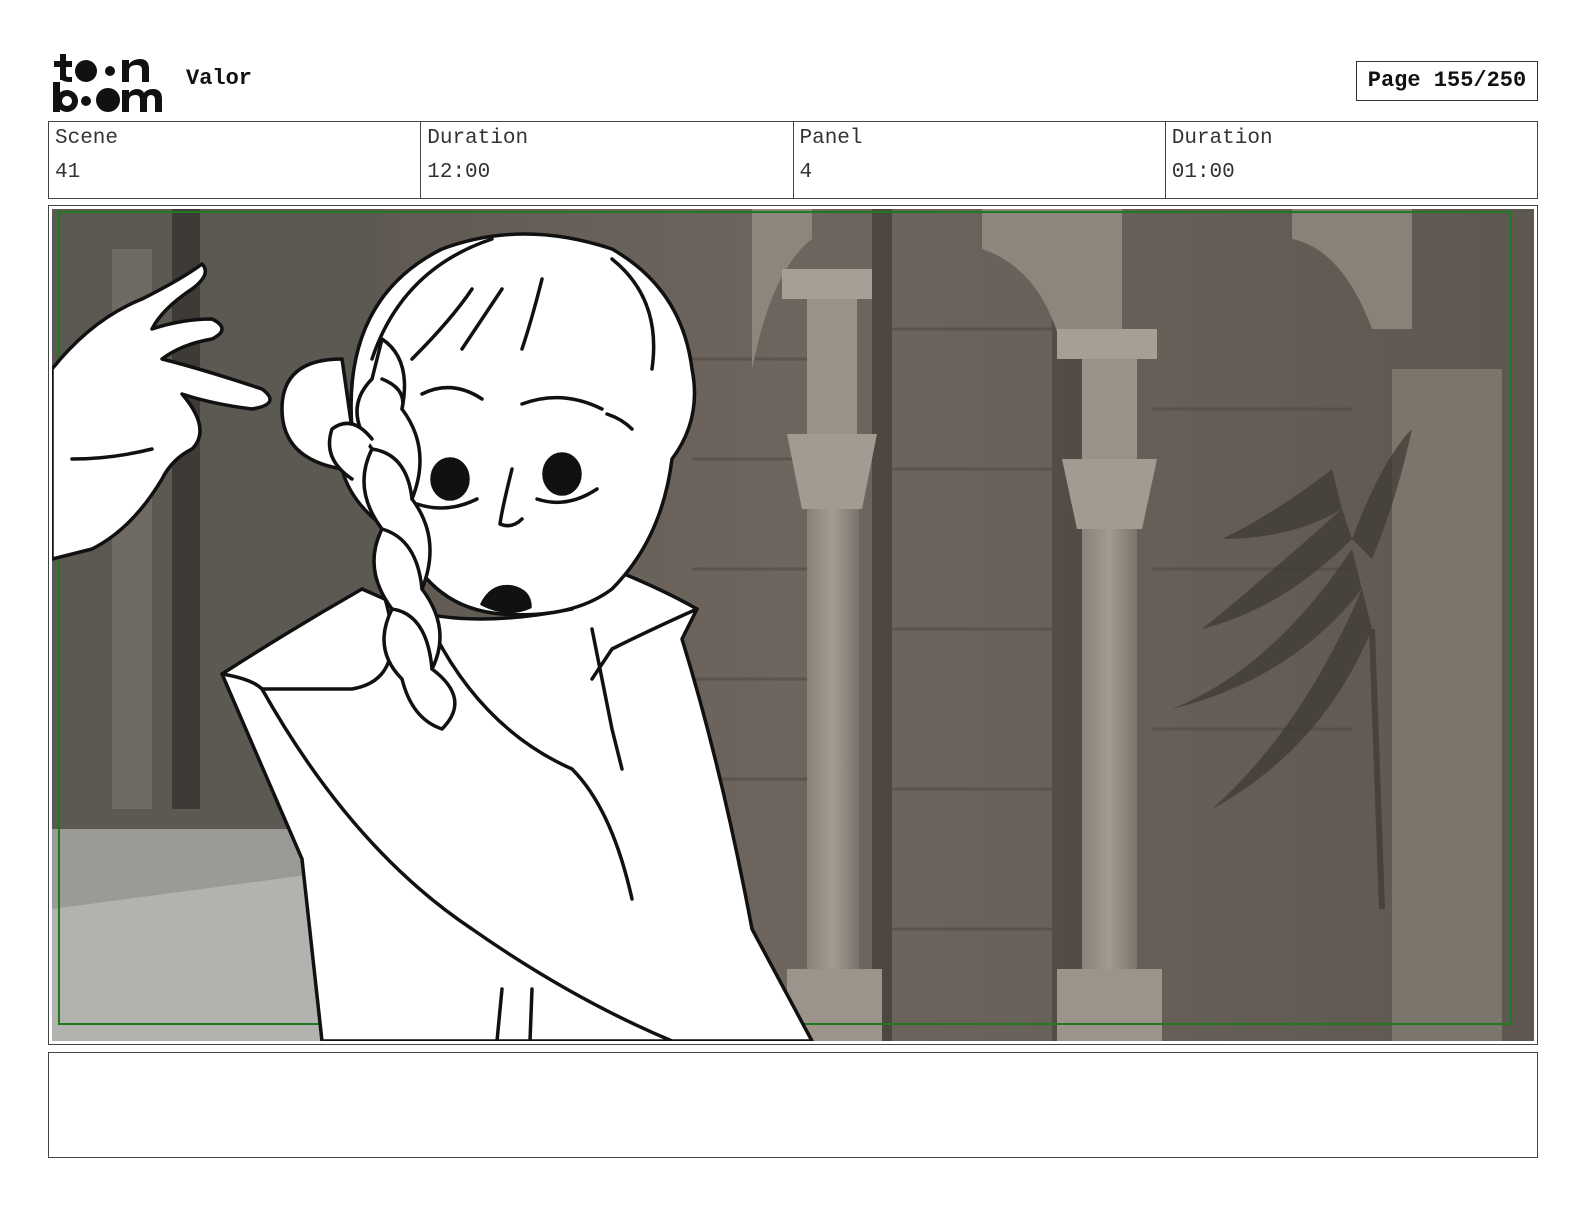 The image size is (1584, 1224). I want to click on panel-cell: Panel 4, so click(978, 160).